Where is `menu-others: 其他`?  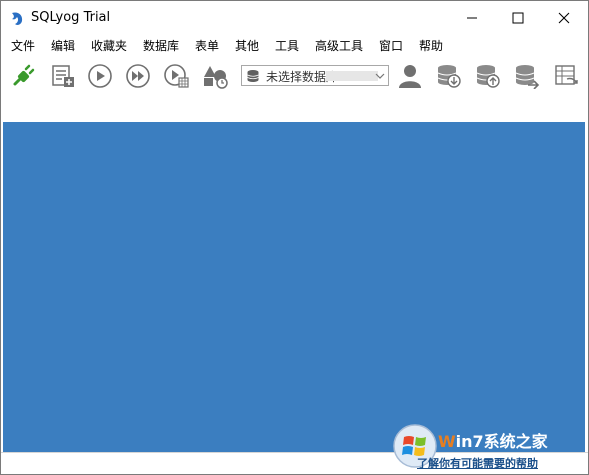
menu-others: 其他 is located at coordinates (247, 45).